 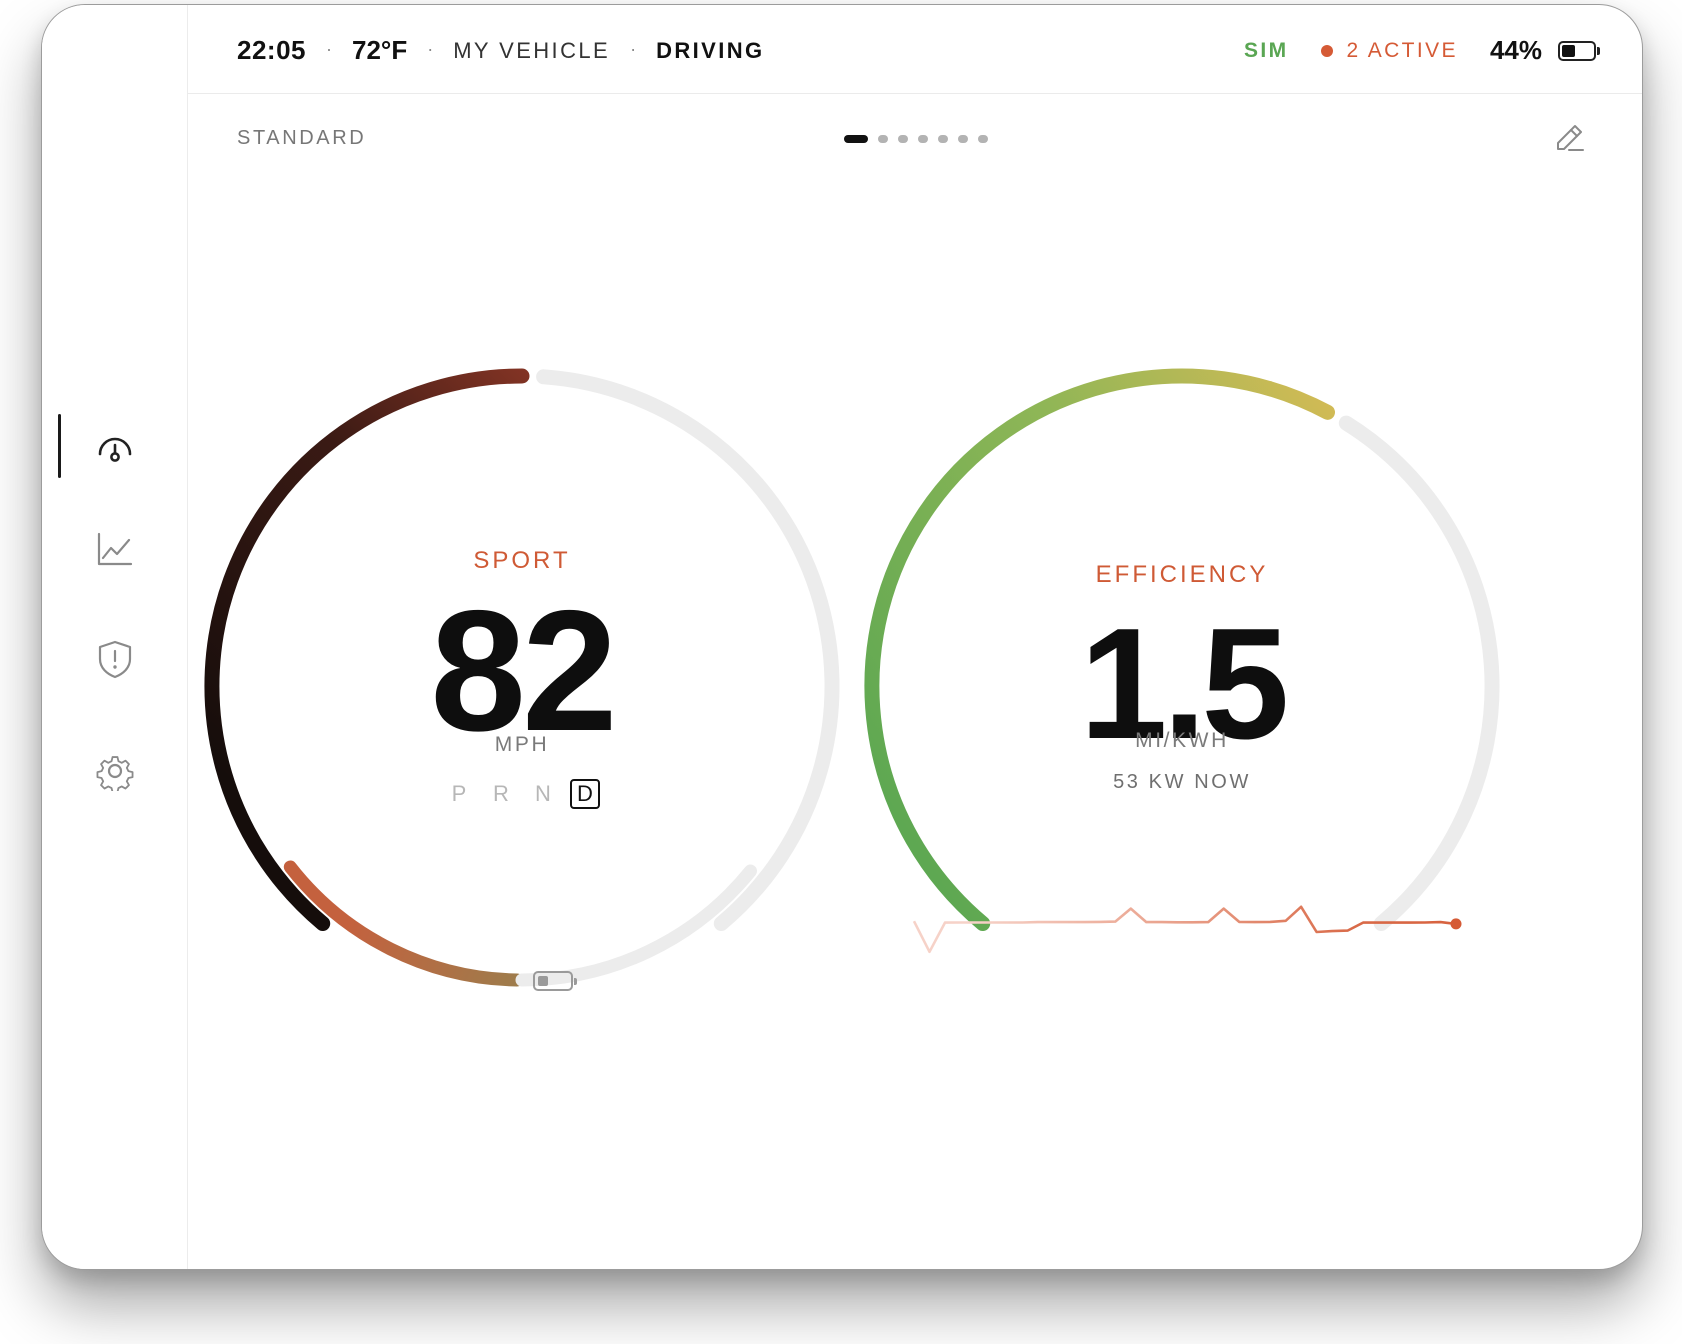 What do you see at coordinates (522, 794) in the screenshot?
I see `gear-selector: PRND` at bounding box center [522, 794].